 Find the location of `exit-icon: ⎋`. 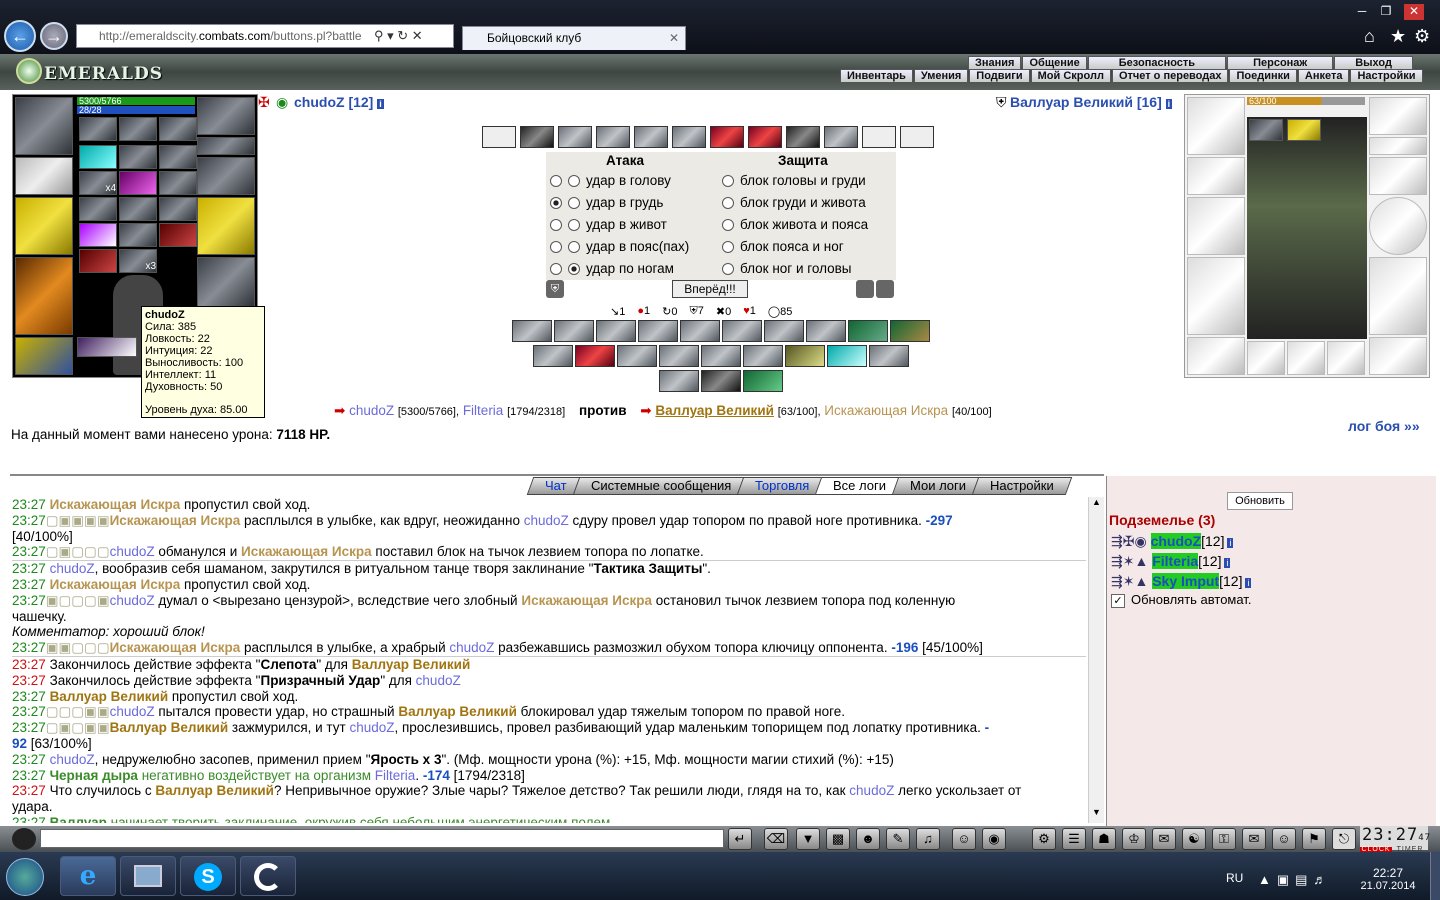

exit-icon: ⎋ is located at coordinates (1344, 839).